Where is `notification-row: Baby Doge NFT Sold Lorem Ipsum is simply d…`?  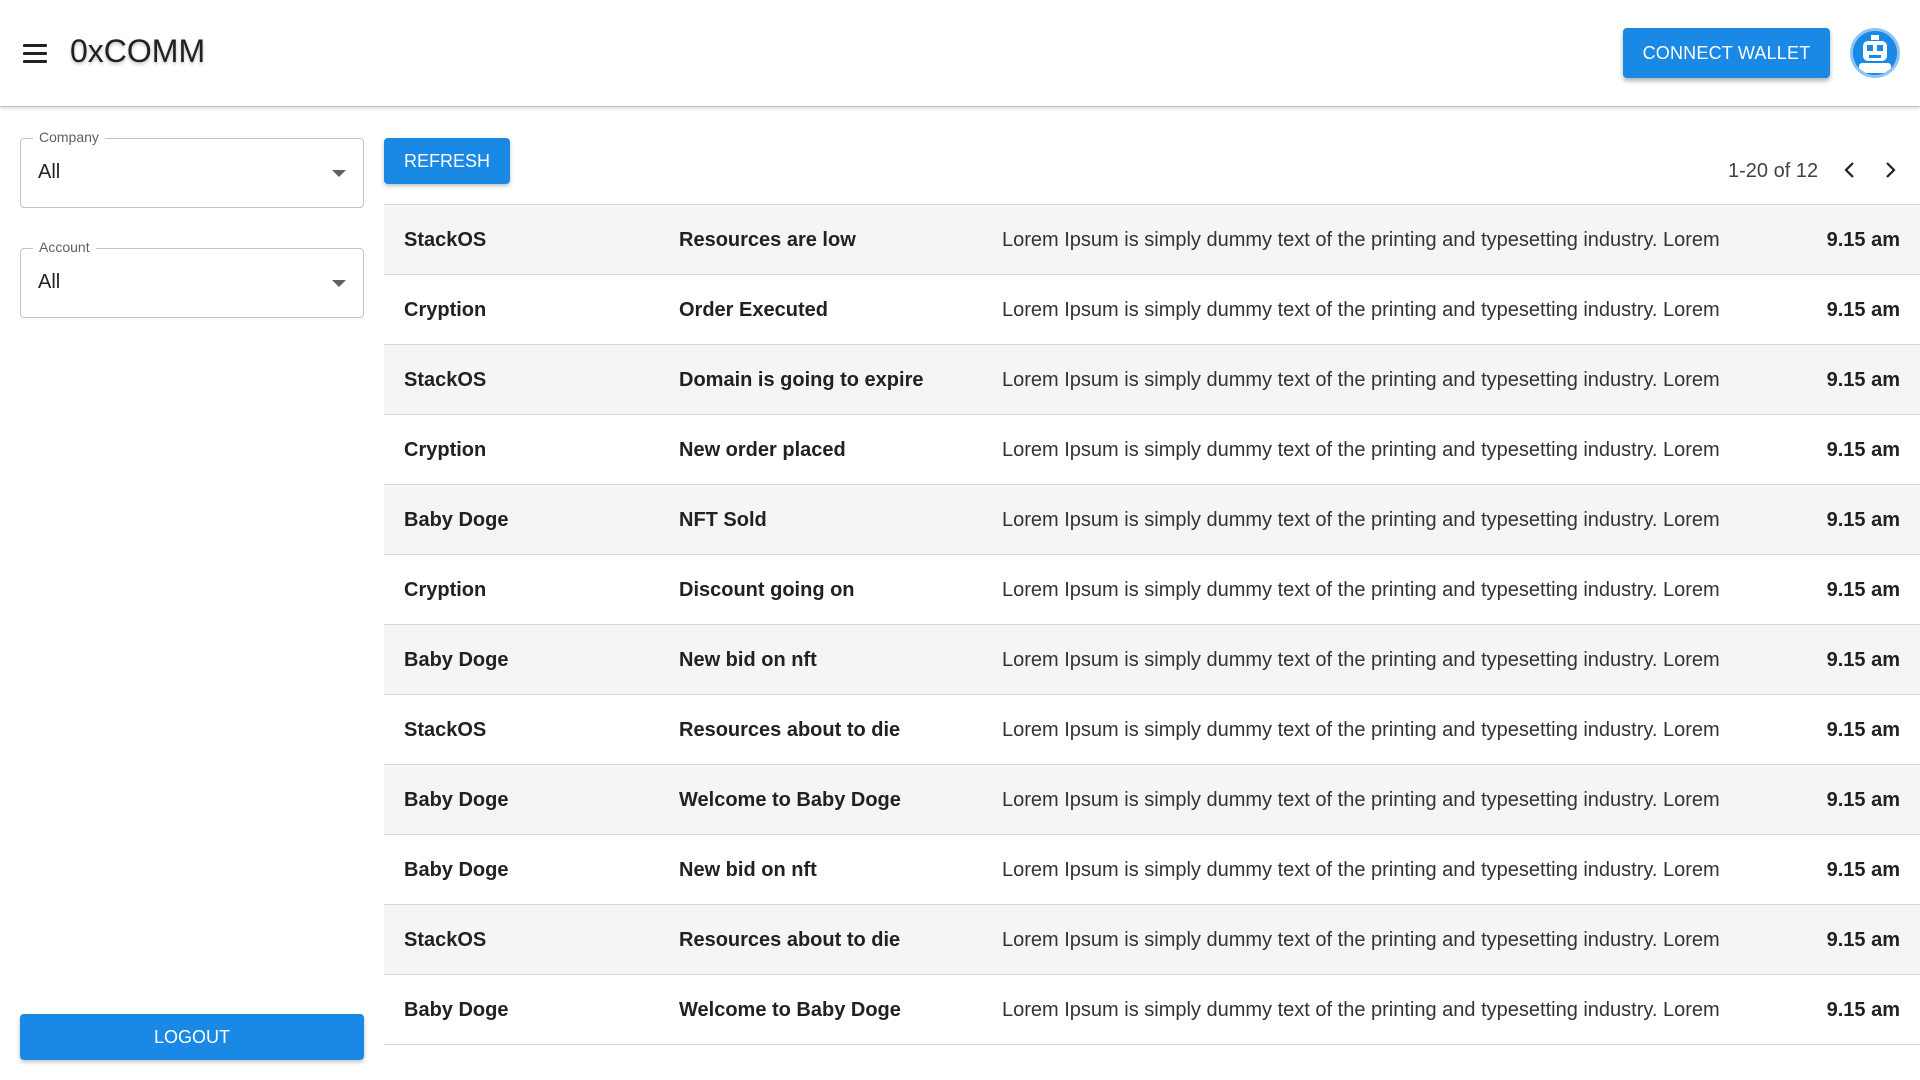 notification-row: Baby Doge NFT Sold Lorem Ipsum is simply d… is located at coordinates (1152, 520).